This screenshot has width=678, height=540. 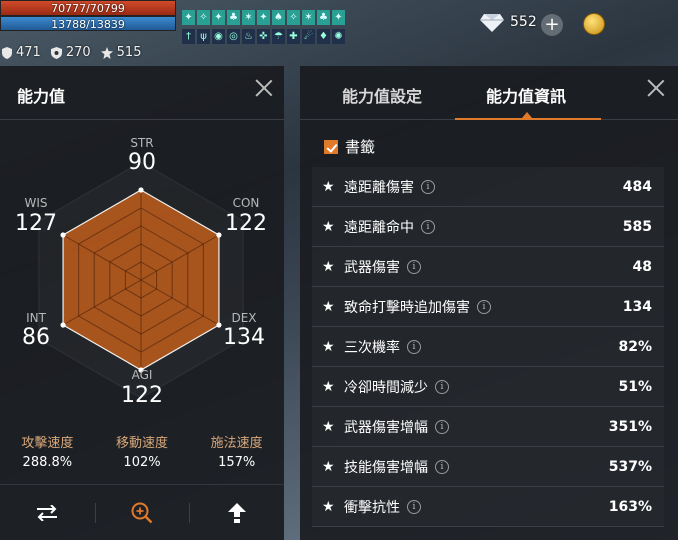 I want to click on buff-icon: ✜, so click(x=263, y=36).